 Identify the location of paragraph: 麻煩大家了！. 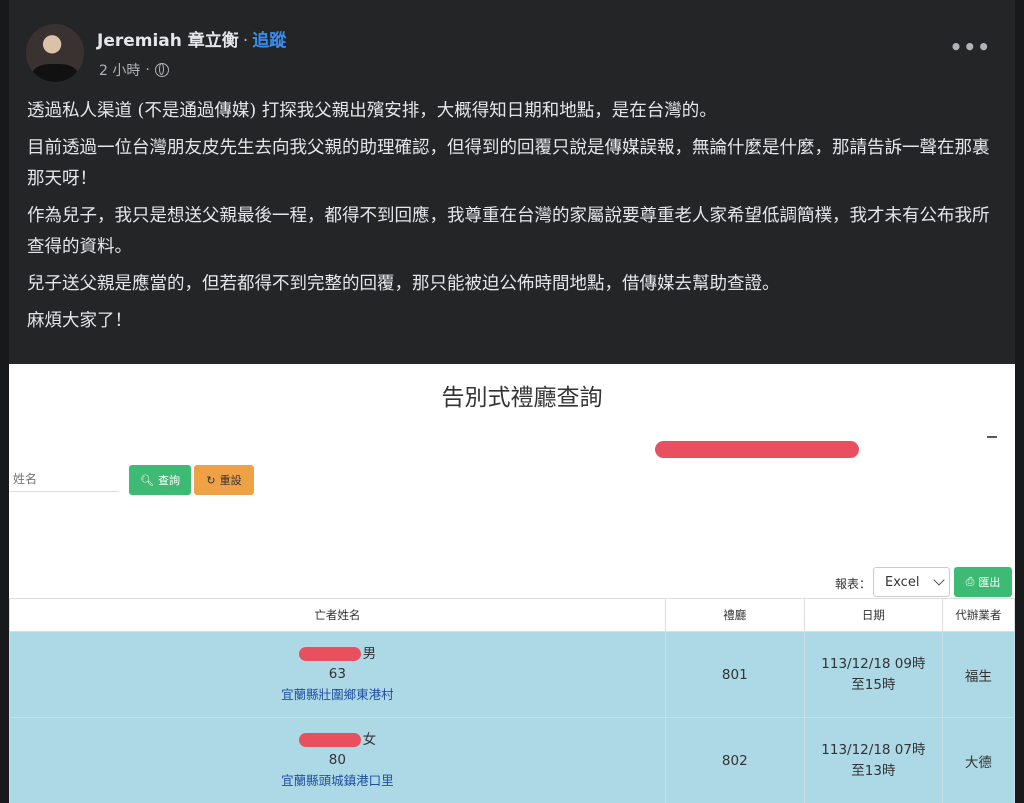
(79, 321).